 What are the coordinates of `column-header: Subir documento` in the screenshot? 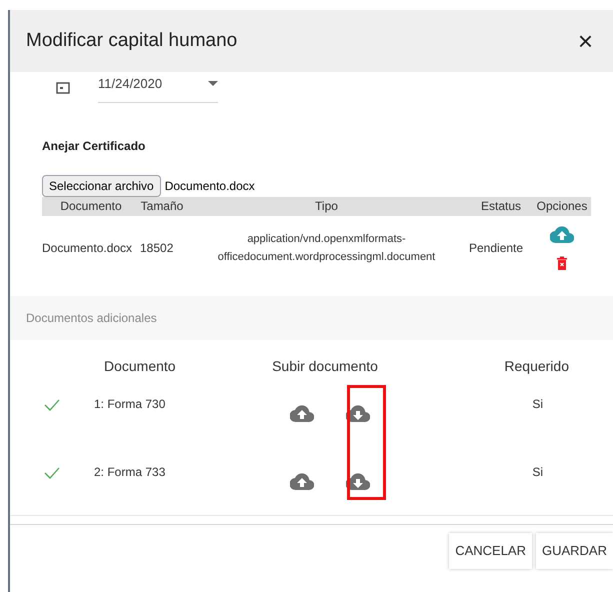 It's located at (325, 366).